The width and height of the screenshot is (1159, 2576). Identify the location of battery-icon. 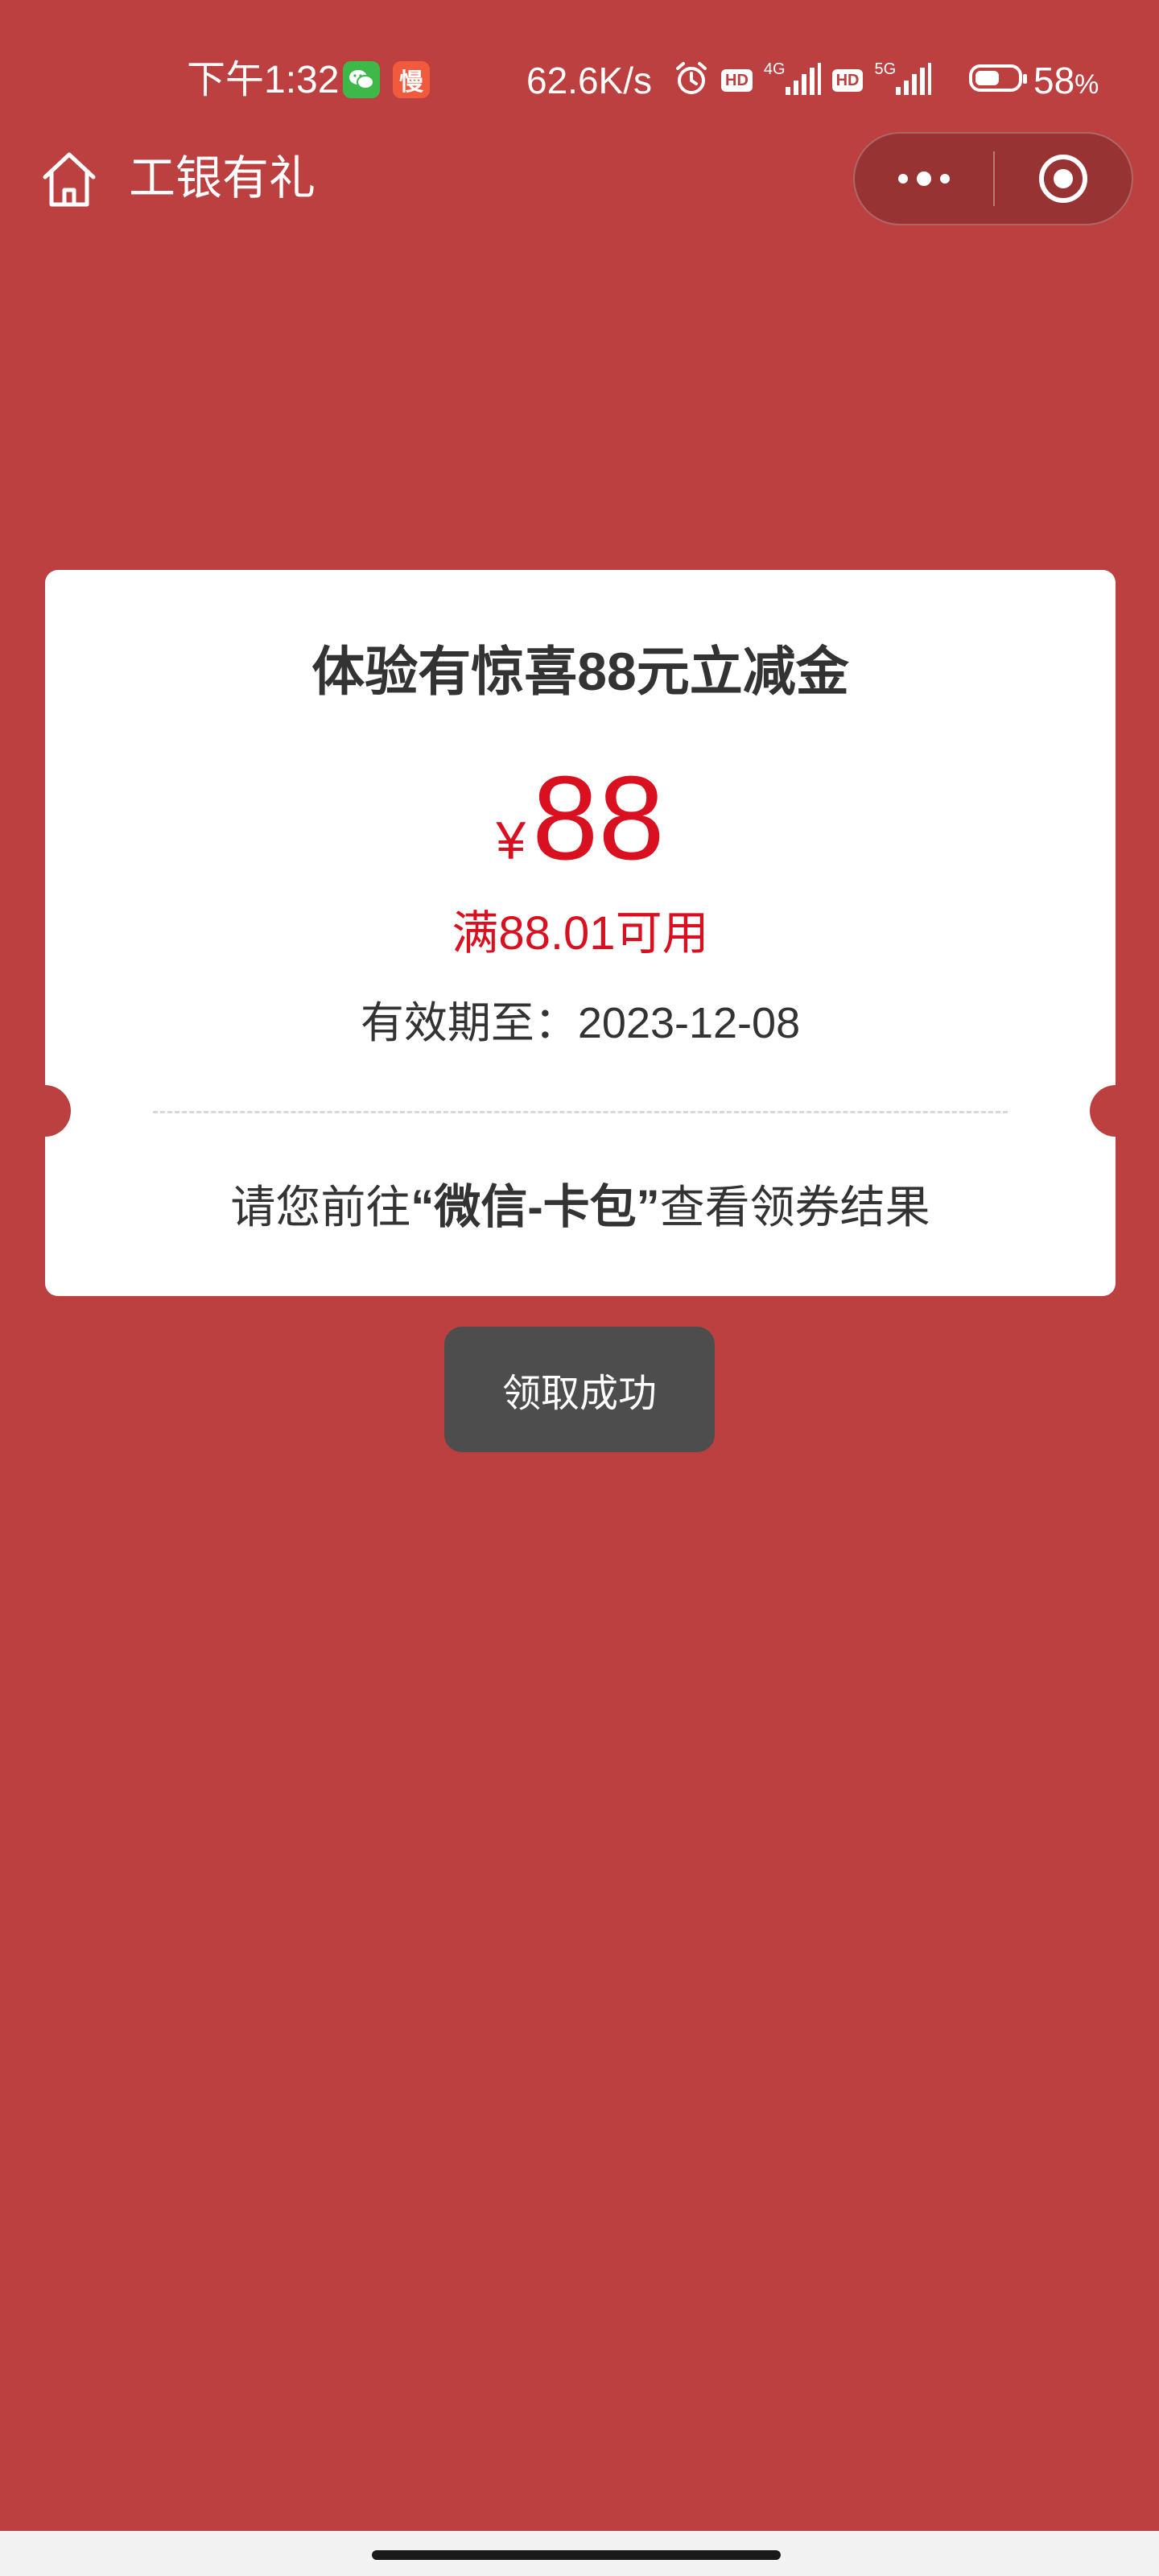
(998, 78).